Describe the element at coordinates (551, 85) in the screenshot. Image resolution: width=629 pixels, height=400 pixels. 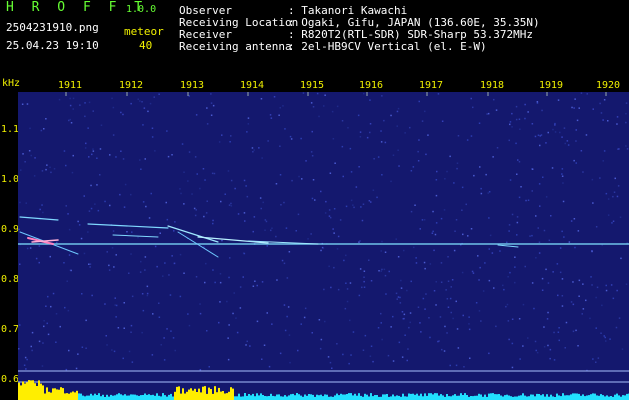
I see `x-tick-label: 1919` at that location.